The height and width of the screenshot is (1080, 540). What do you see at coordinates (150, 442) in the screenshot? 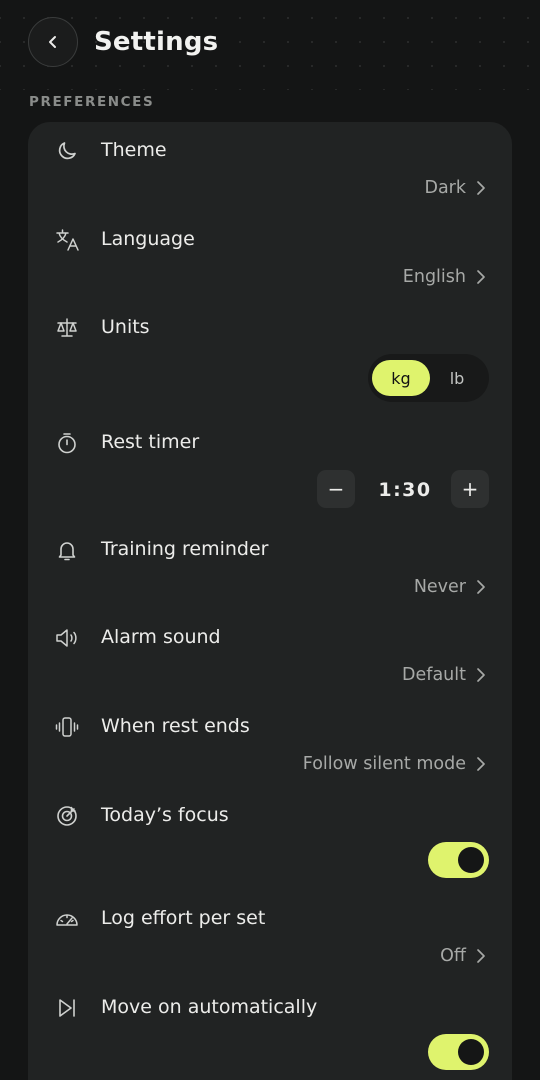
I see `setting-label: Rest timer` at bounding box center [150, 442].